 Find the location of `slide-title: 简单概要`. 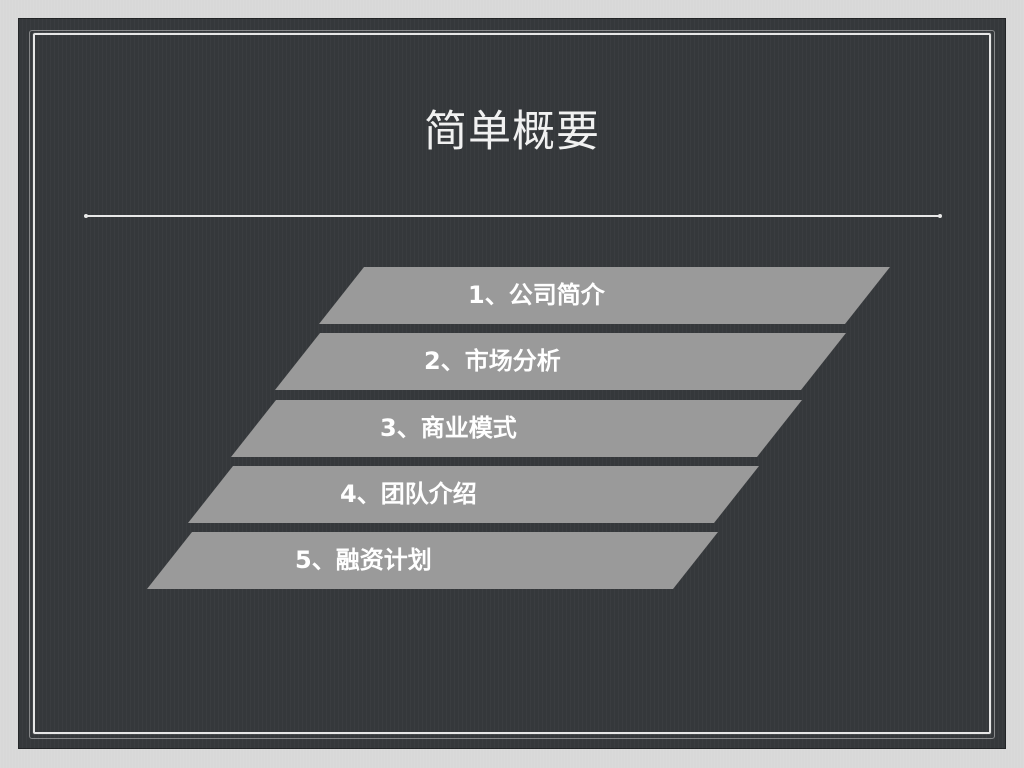

slide-title: 简单概要 is located at coordinates (512, 132).